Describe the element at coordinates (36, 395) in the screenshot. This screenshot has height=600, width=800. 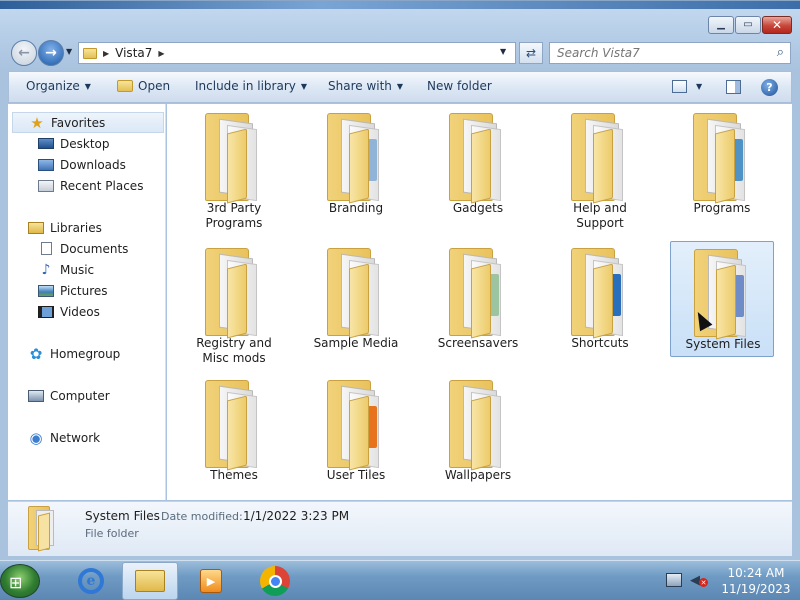
I see `computer-icon` at that location.